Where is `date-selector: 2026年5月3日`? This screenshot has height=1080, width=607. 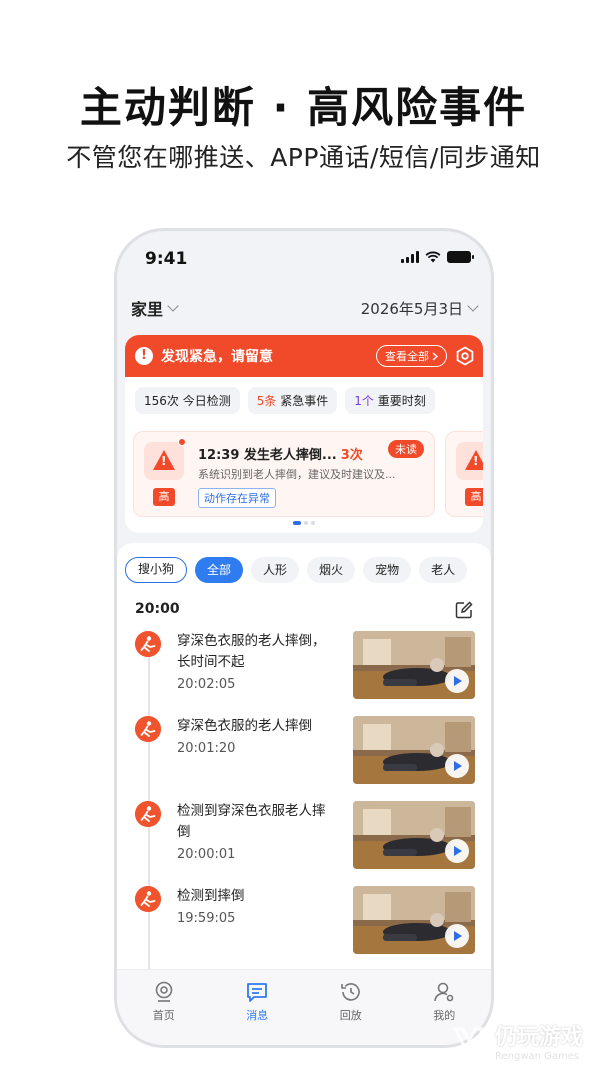 date-selector: 2026年5月3日 is located at coordinates (419, 308).